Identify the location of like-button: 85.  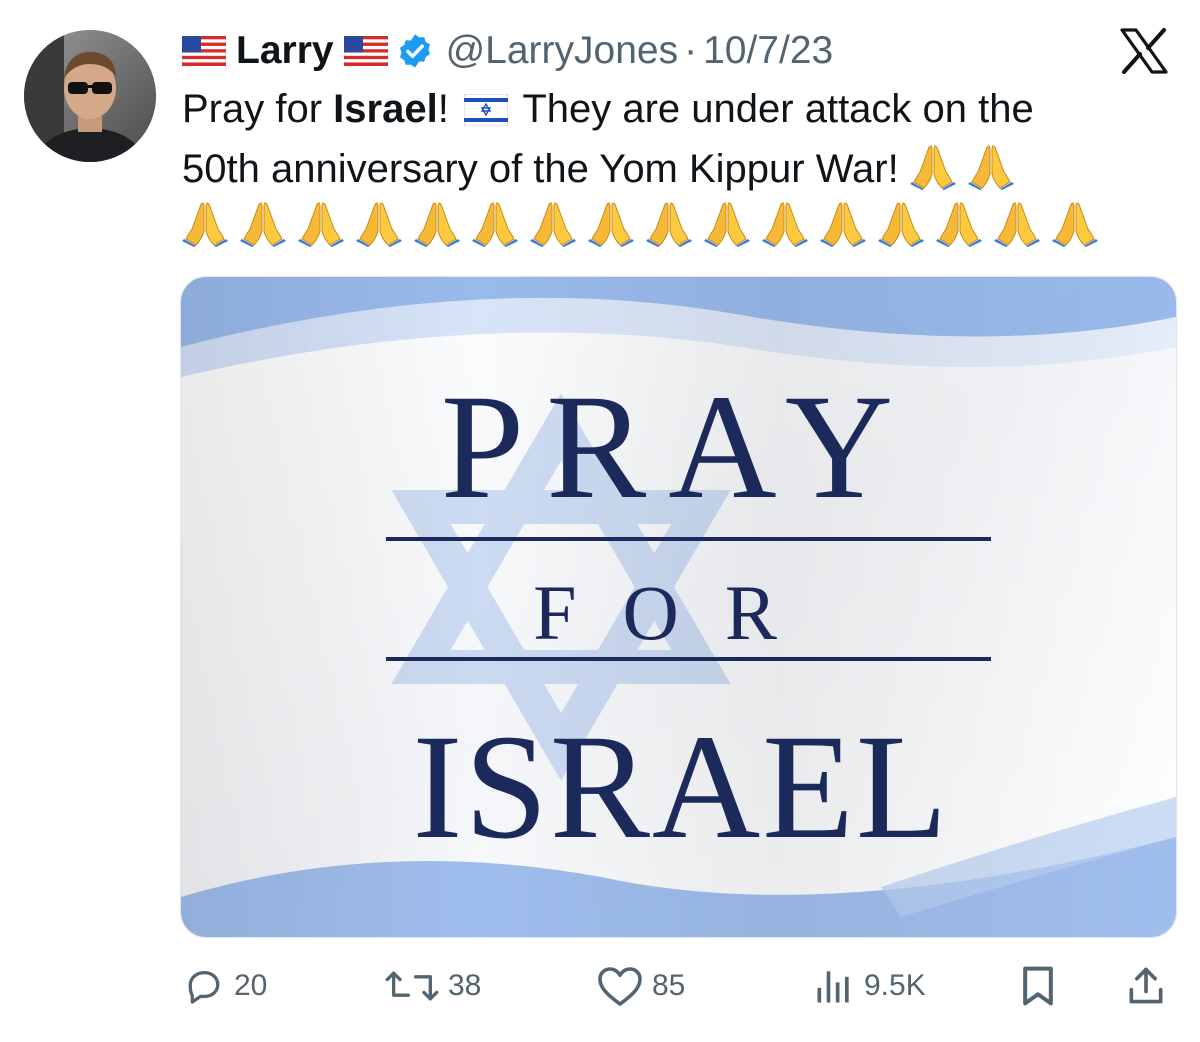
(640, 986).